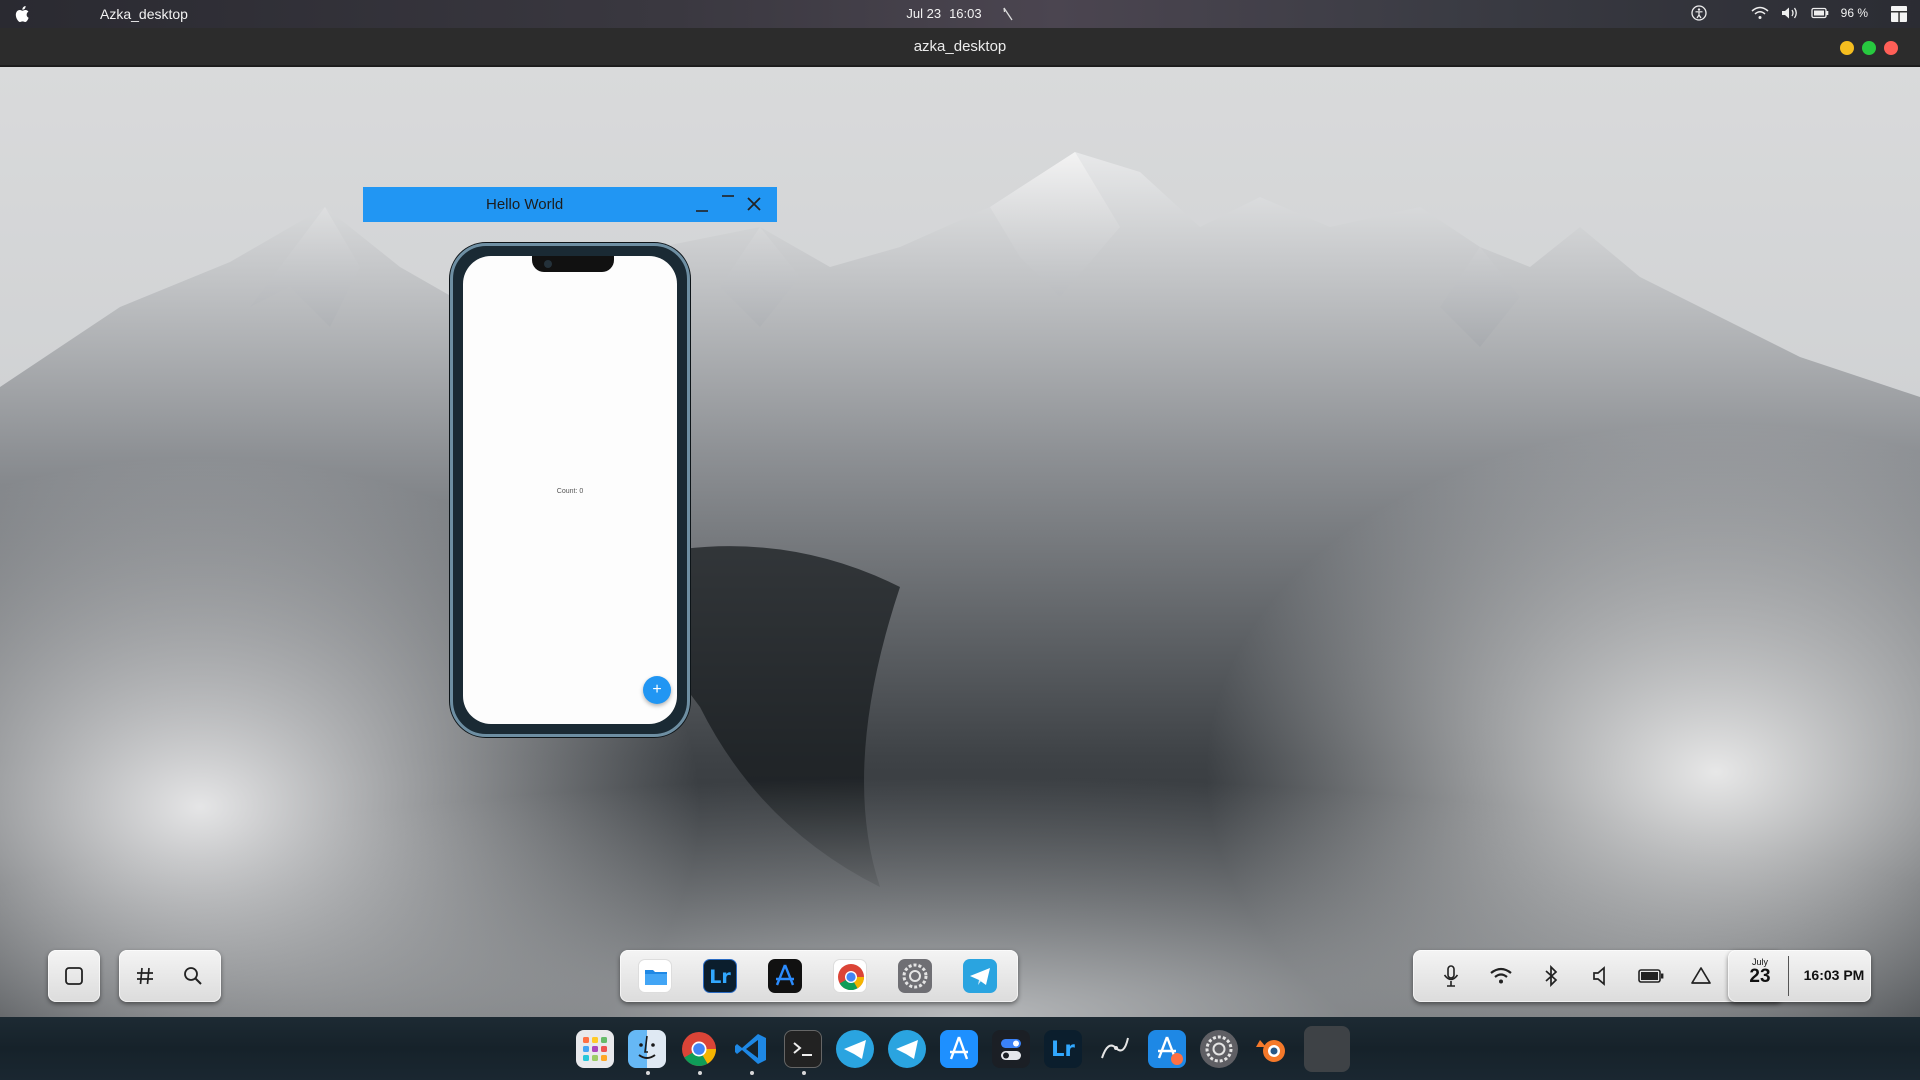  I want to click on wifi-icon, so click(1501, 976).